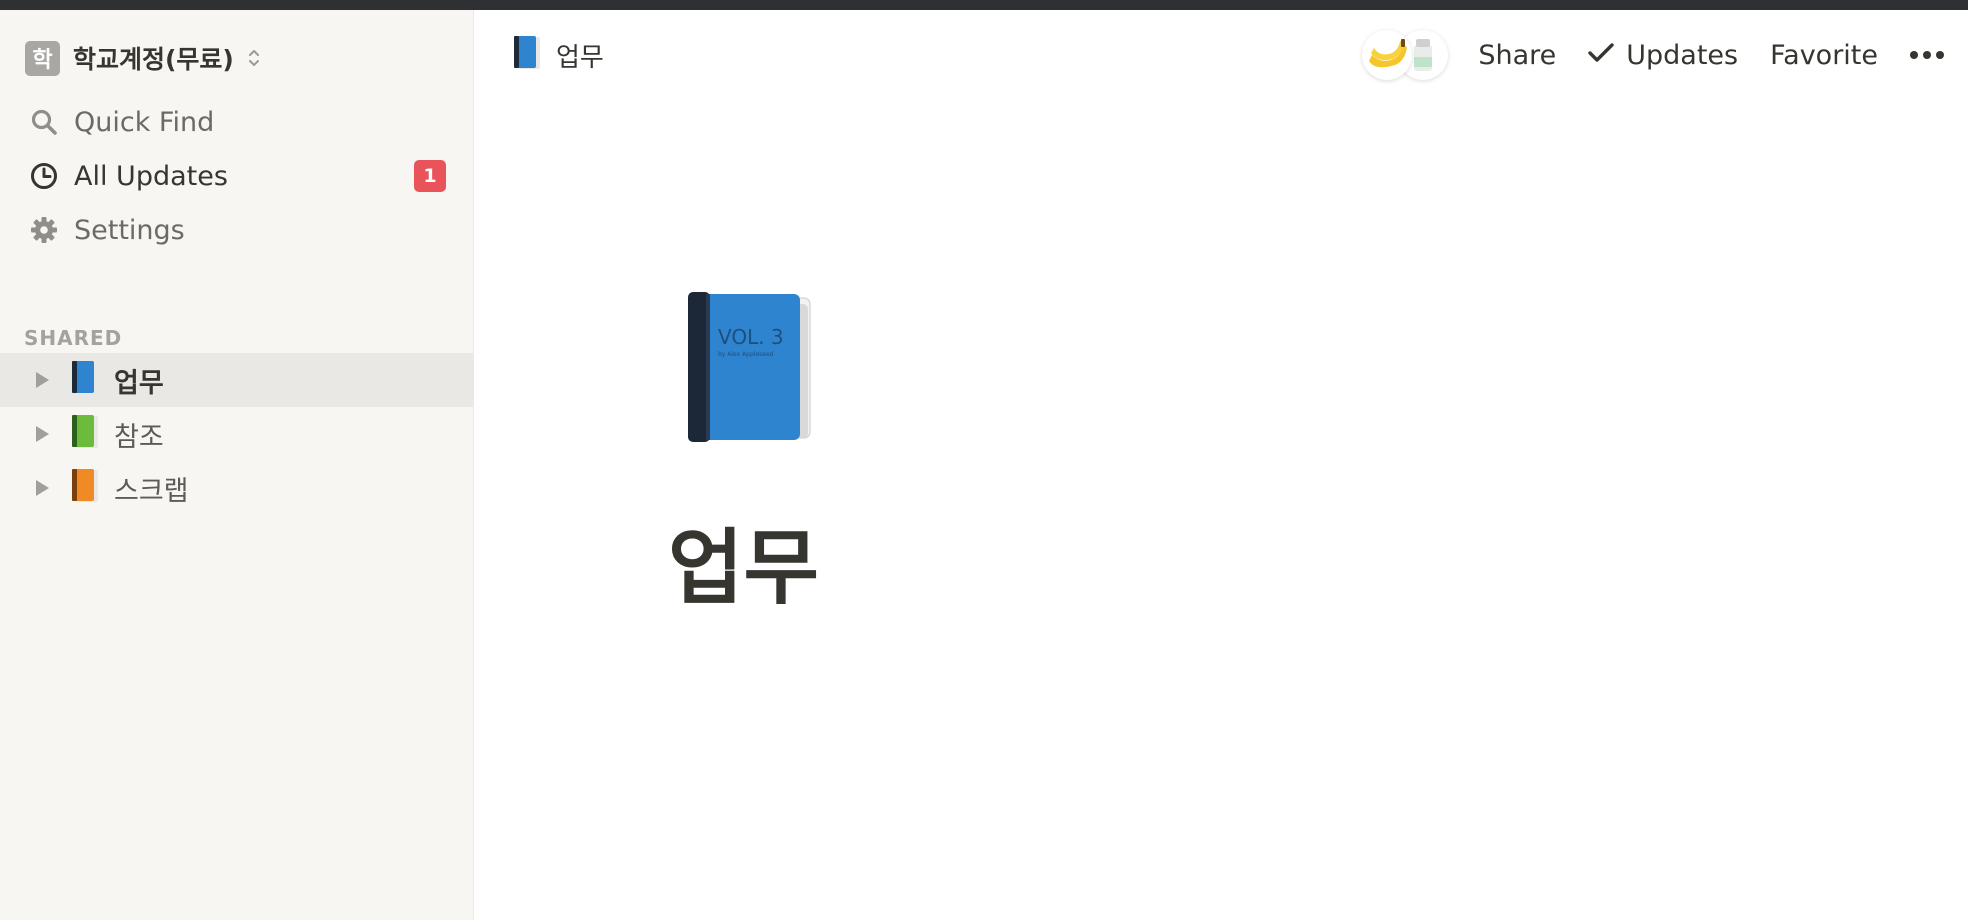 Image resolution: width=1968 pixels, height=920 pixels. I want to click on nav-settings: Settings, so click(237, 230).